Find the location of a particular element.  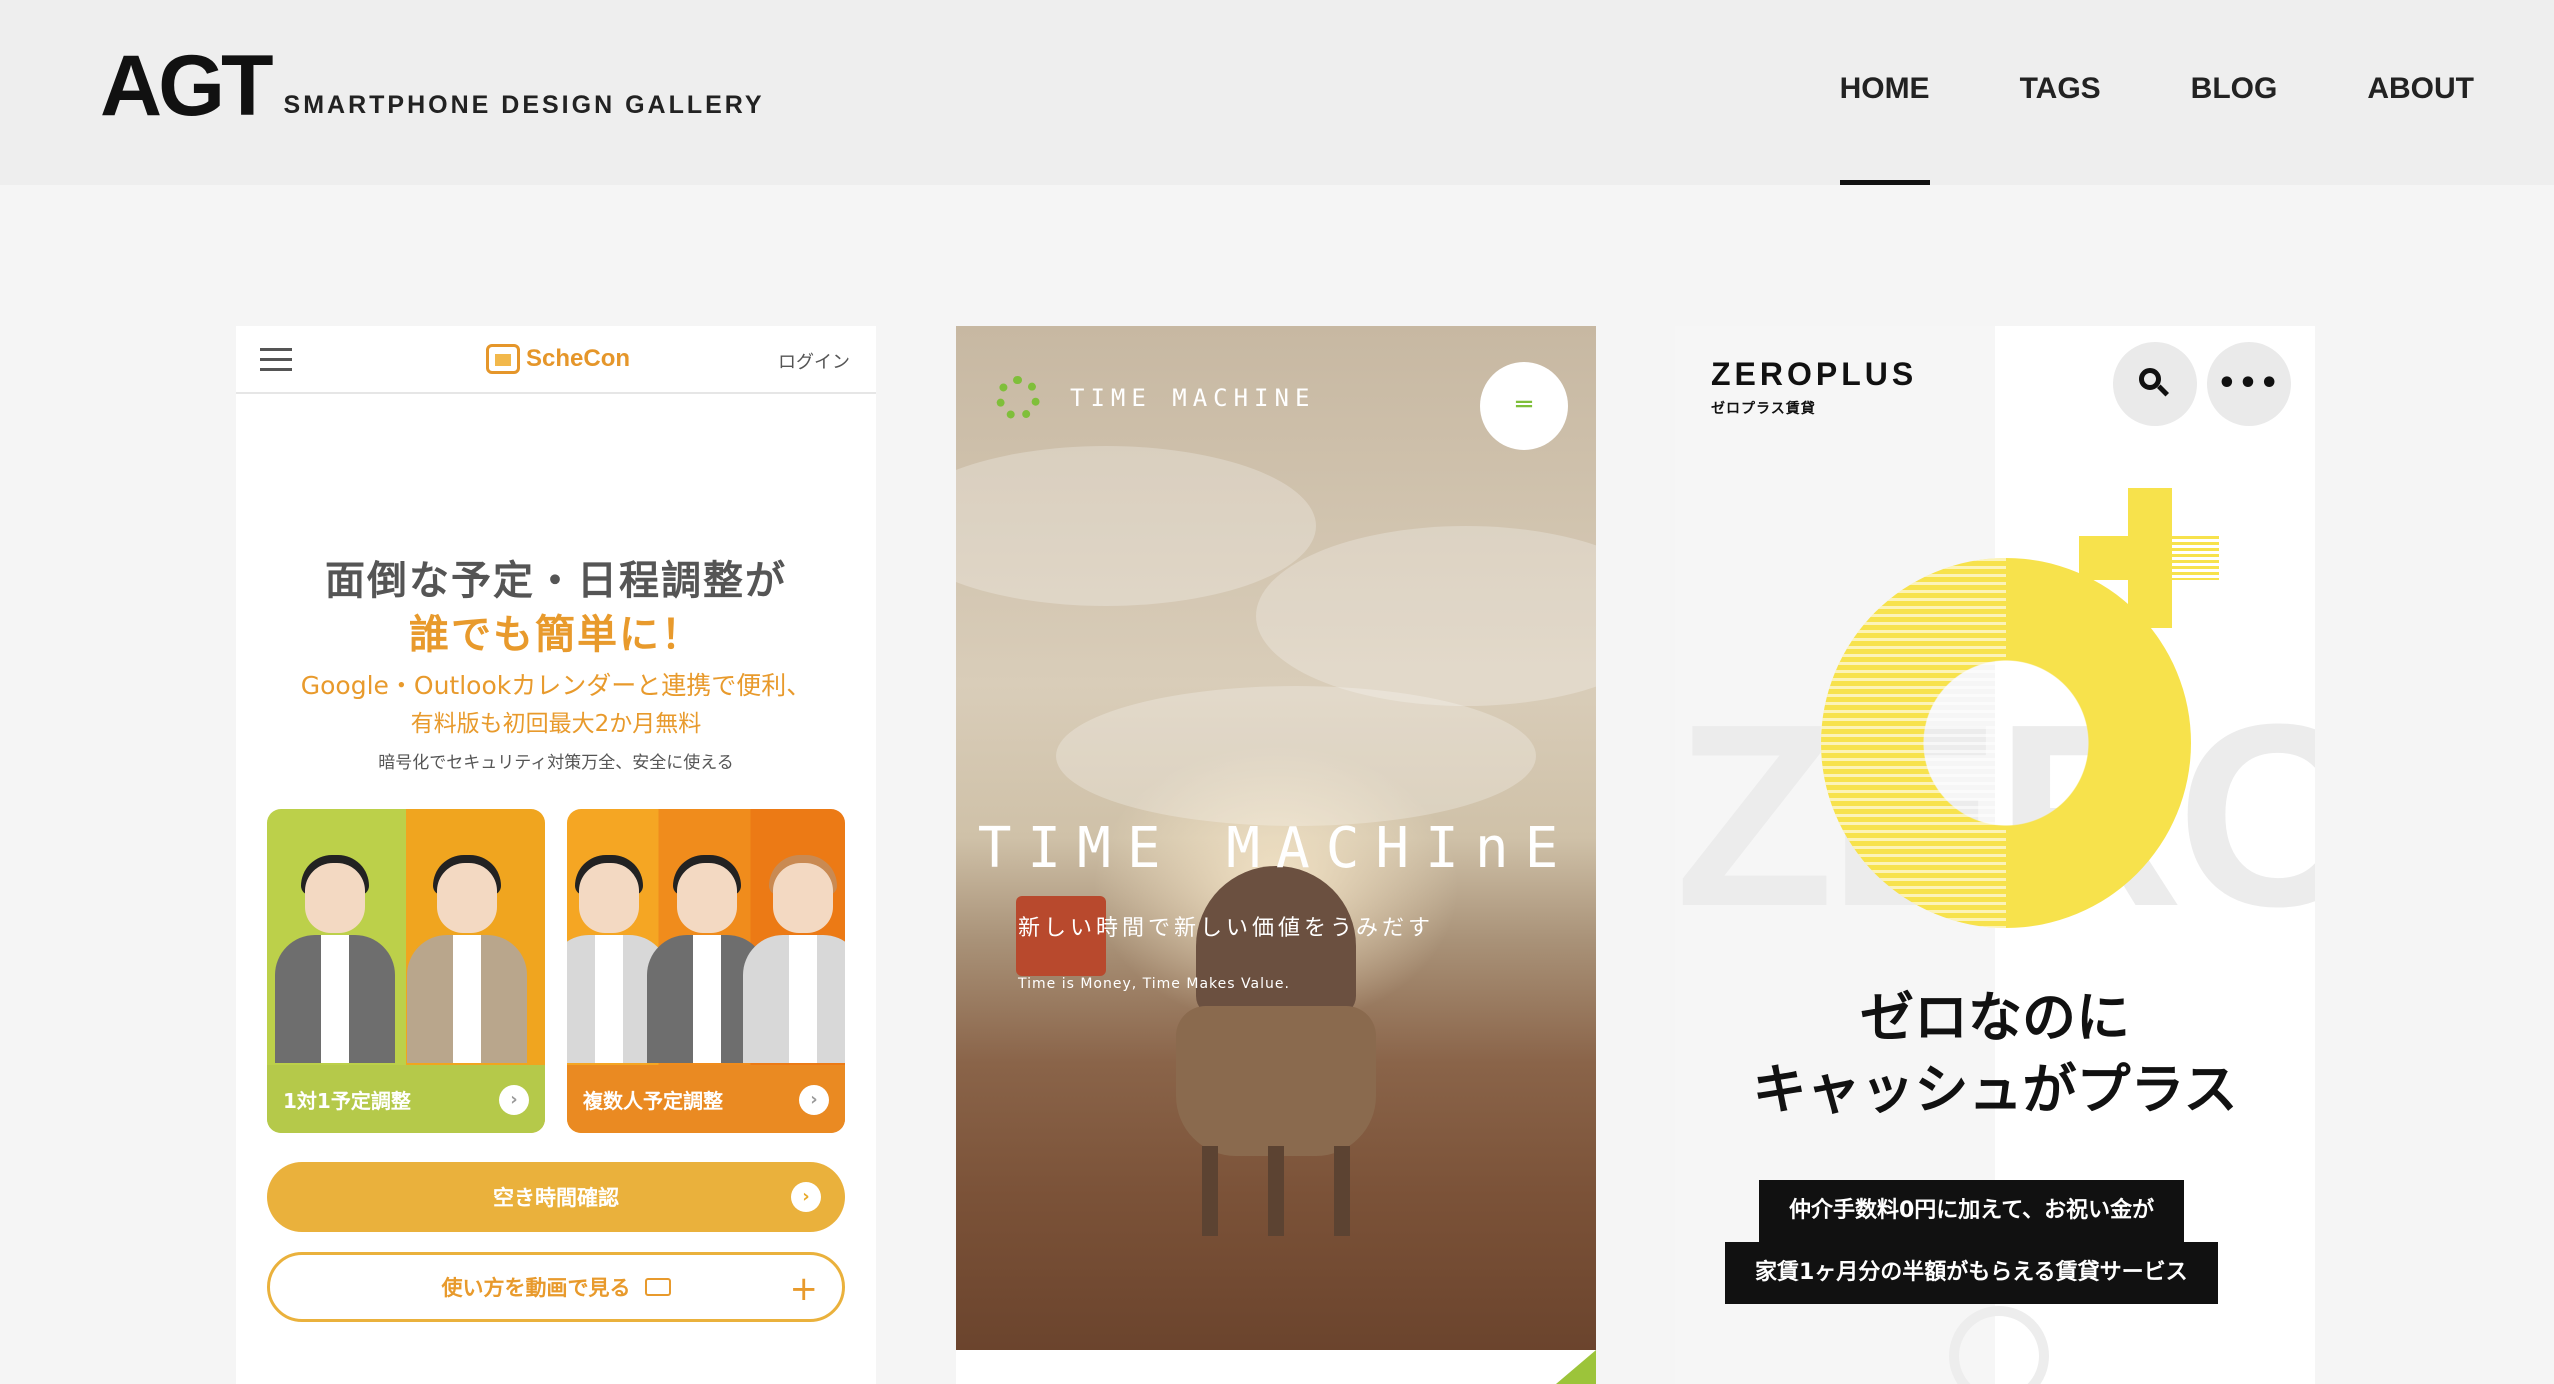

dots-logo-icon is located at coordinates (1018, 398).